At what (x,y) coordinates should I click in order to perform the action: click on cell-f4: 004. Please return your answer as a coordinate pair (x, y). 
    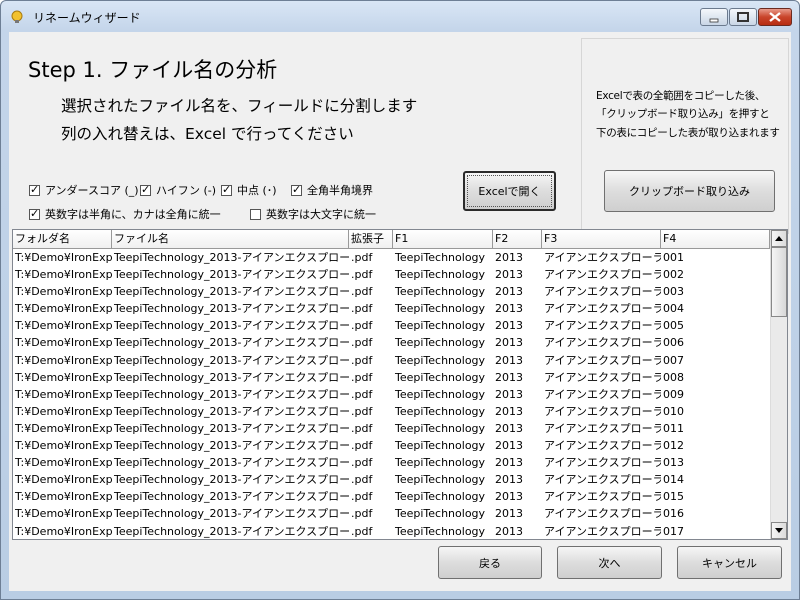
    Looking at the image, I should click on (715, 308).